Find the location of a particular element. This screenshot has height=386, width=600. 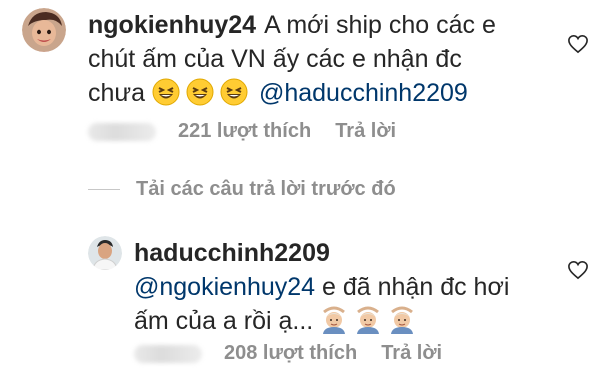

load-previous-replies-button: Tải các câu trả lời trước đó is located at coordinates (242, 189).